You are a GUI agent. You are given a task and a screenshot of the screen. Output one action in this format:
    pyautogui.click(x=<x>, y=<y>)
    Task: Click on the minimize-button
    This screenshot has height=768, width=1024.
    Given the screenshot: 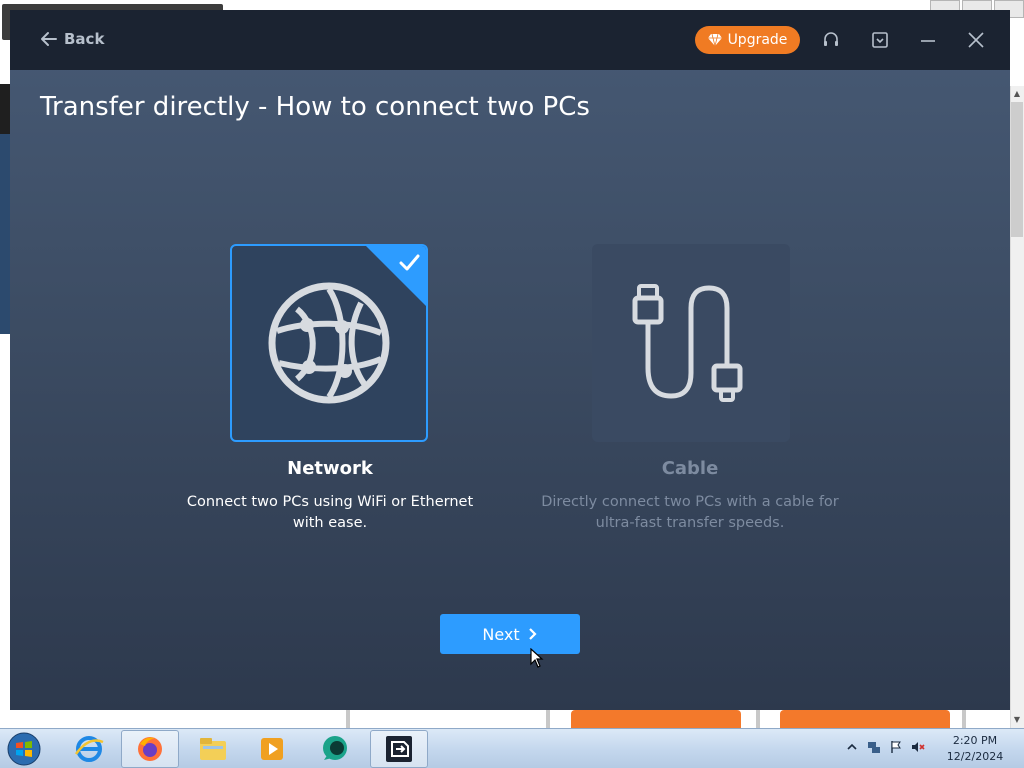 What is the action you would take?
    pyautogui.click(x=928, y=40)
    